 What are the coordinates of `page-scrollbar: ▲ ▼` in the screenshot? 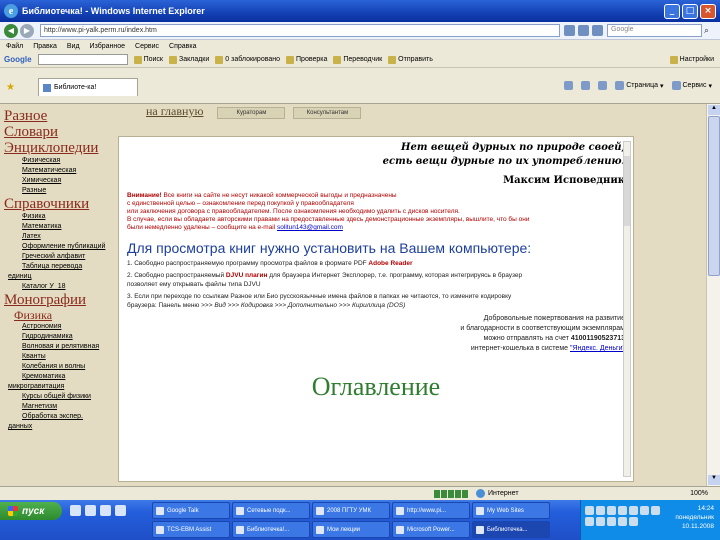 It's located at (713, 295).